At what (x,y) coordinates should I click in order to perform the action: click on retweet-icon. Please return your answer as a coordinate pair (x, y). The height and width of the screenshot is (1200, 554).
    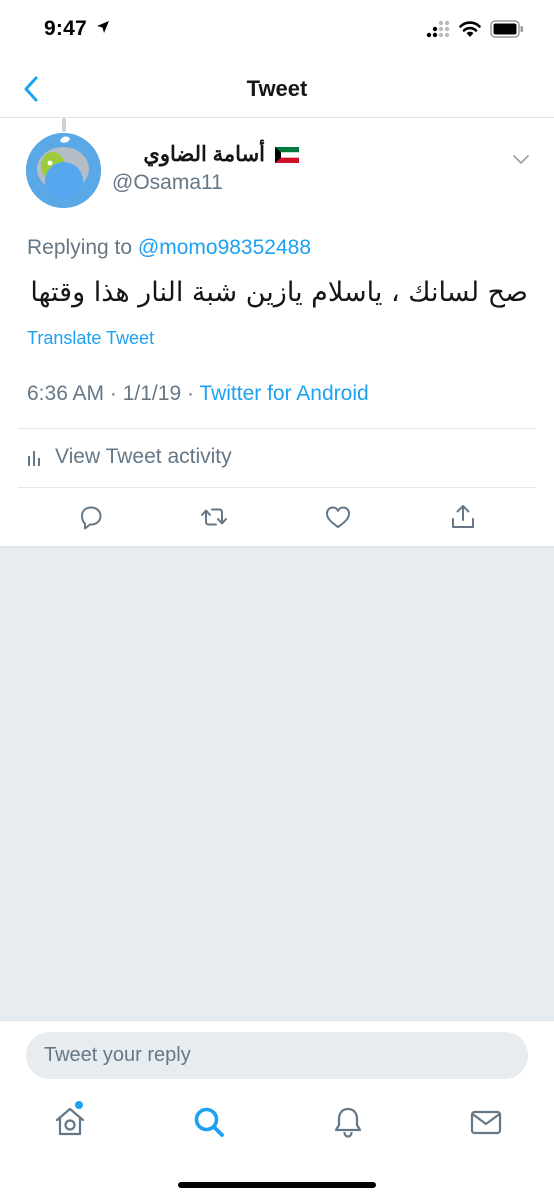
    Looking at the image, I should click on (214, 517).